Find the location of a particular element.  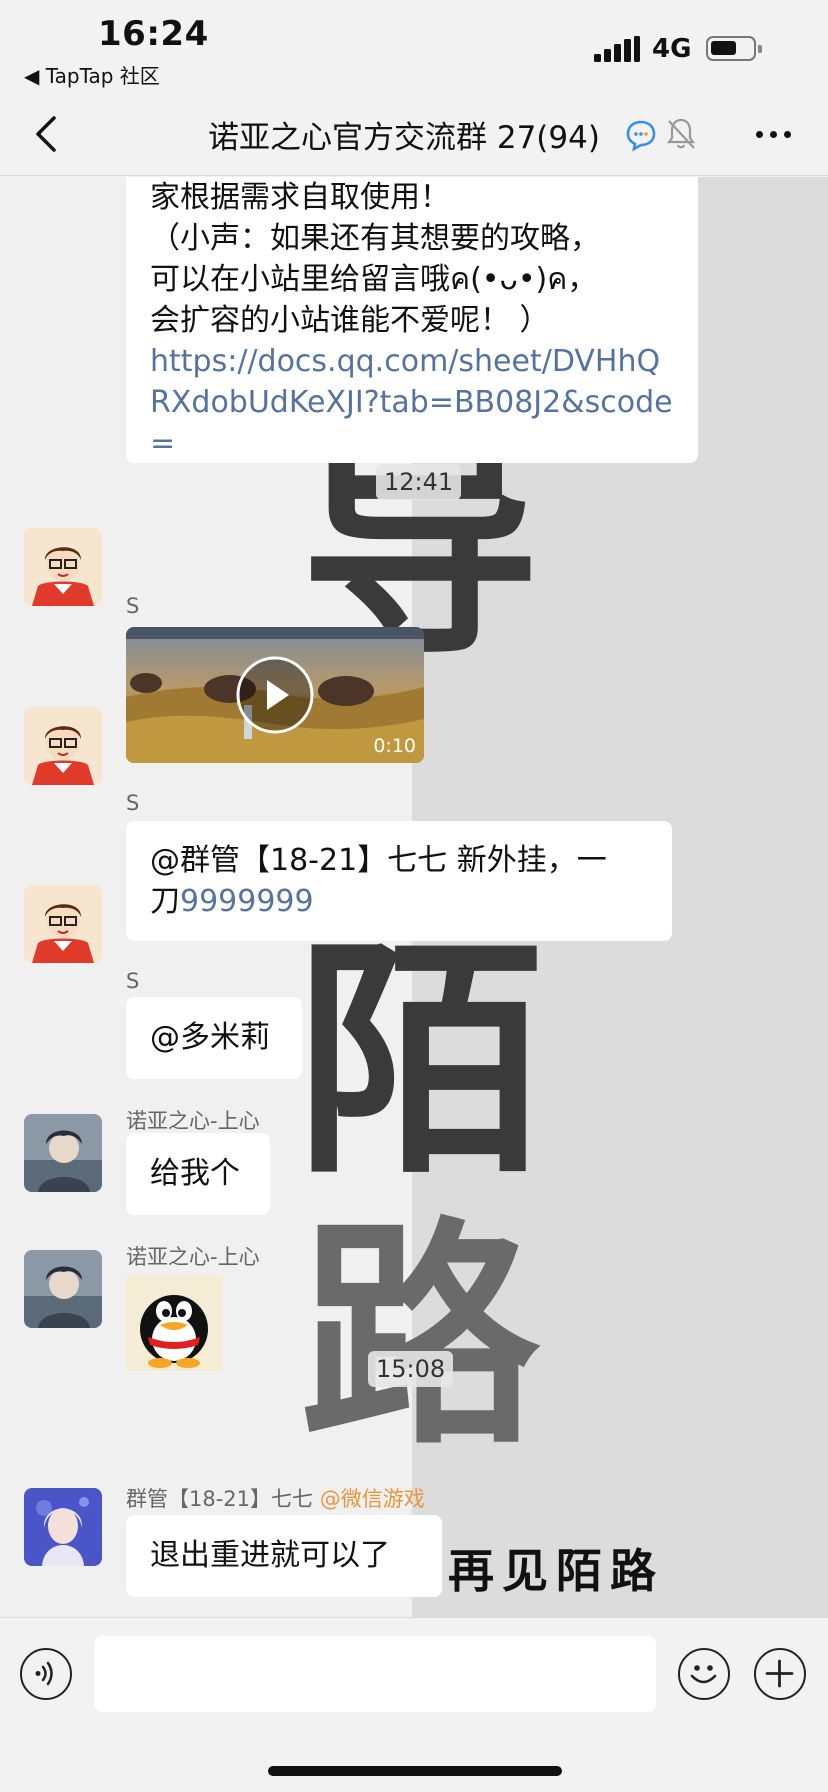

status-time: 16:24 is located at coordinates (153, 34).